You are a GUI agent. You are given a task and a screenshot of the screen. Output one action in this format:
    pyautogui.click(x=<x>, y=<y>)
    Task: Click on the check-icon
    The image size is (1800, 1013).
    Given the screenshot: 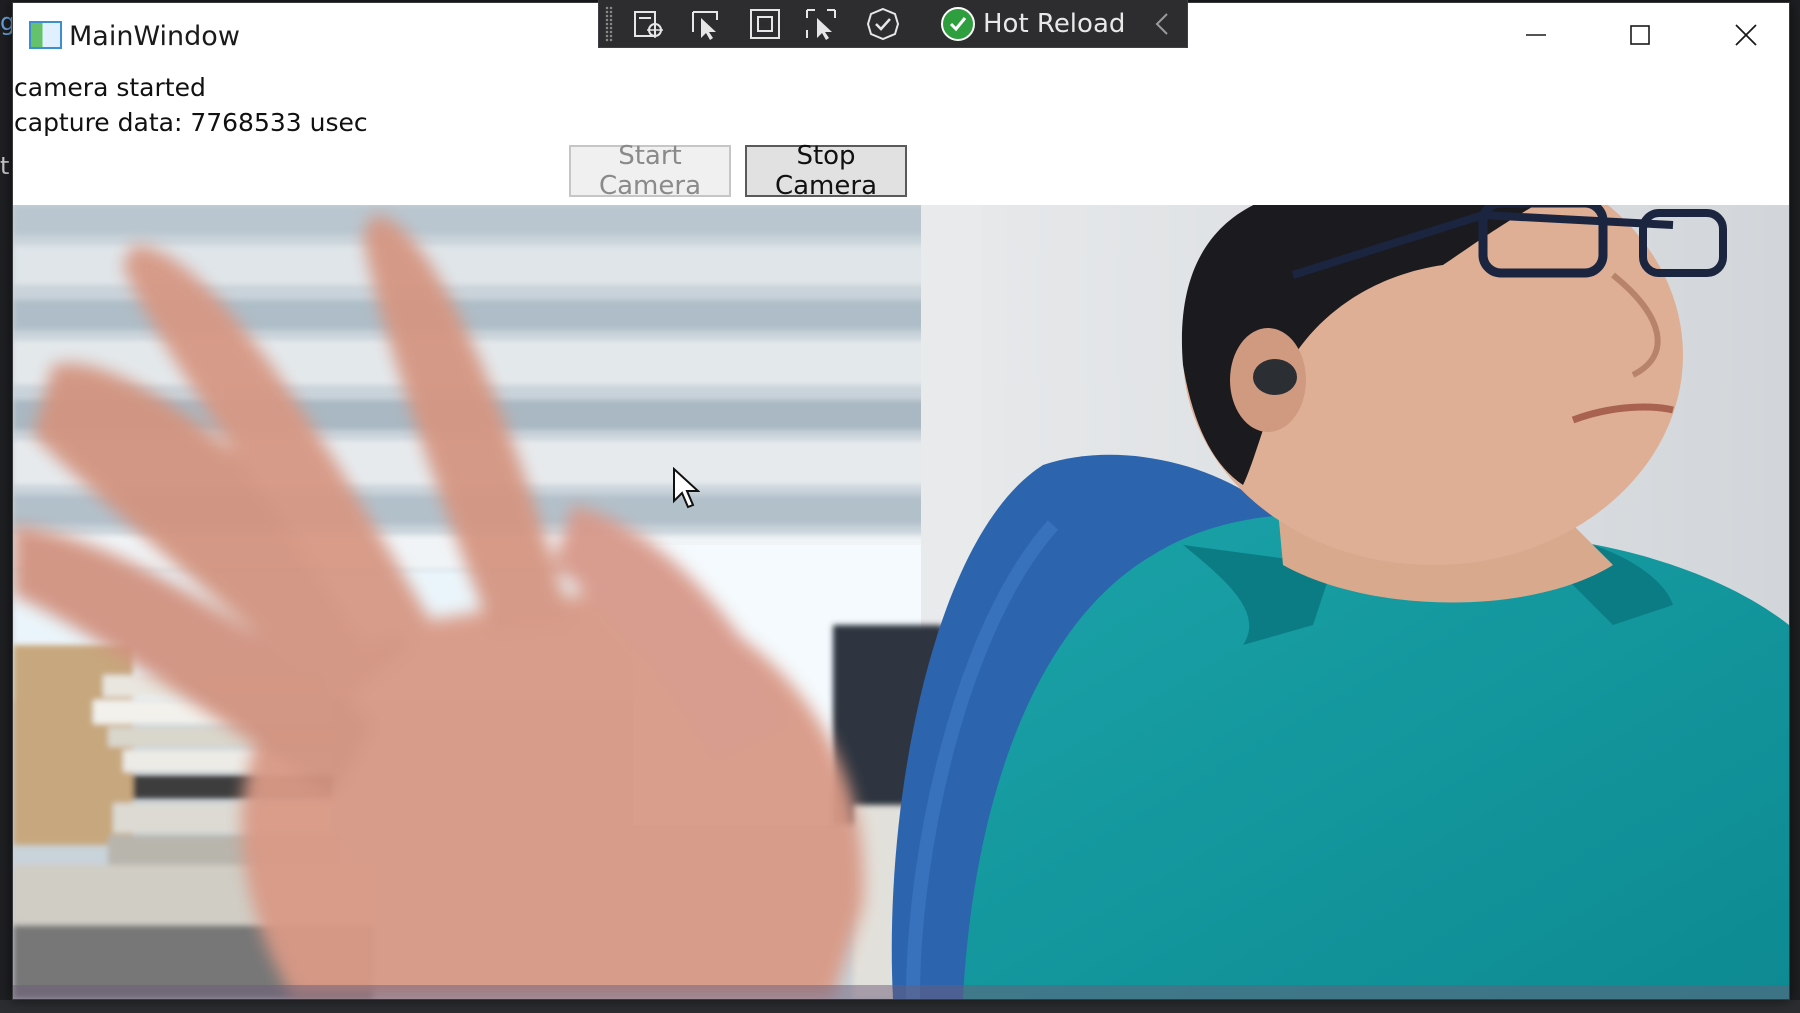 What is the action you would take?
    pyautogui.click(x=958, y=24)
    